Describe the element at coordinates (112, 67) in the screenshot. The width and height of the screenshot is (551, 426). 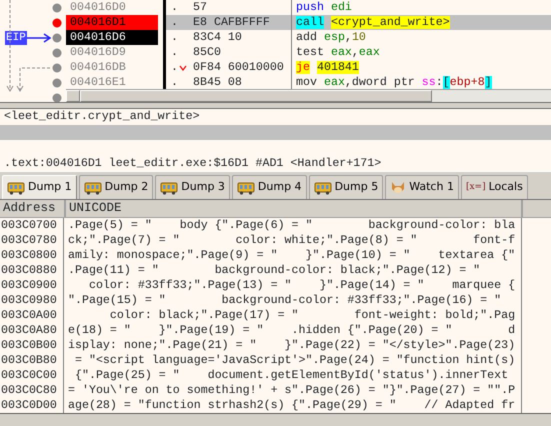
I see `address-cell: 004016DB` at that location.